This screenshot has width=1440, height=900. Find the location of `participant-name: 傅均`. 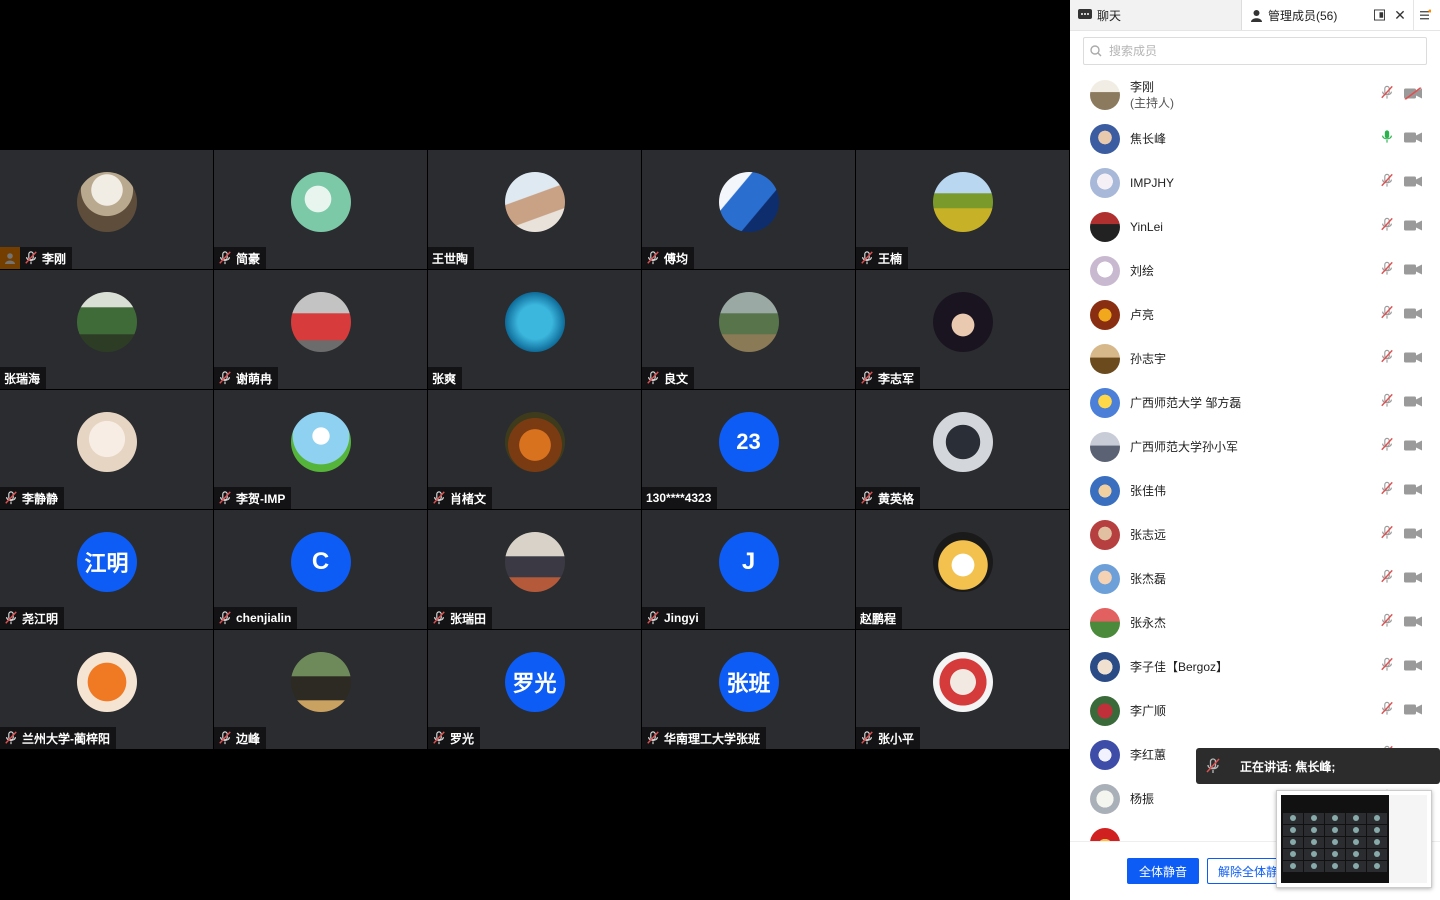

participant-name: 傅均 is located at coordinates (676, 258).